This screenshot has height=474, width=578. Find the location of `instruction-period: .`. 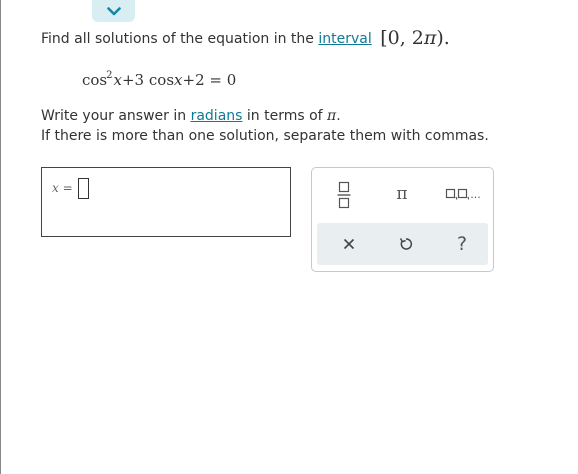

instruction-period: . is located at coordinates (338, 116).